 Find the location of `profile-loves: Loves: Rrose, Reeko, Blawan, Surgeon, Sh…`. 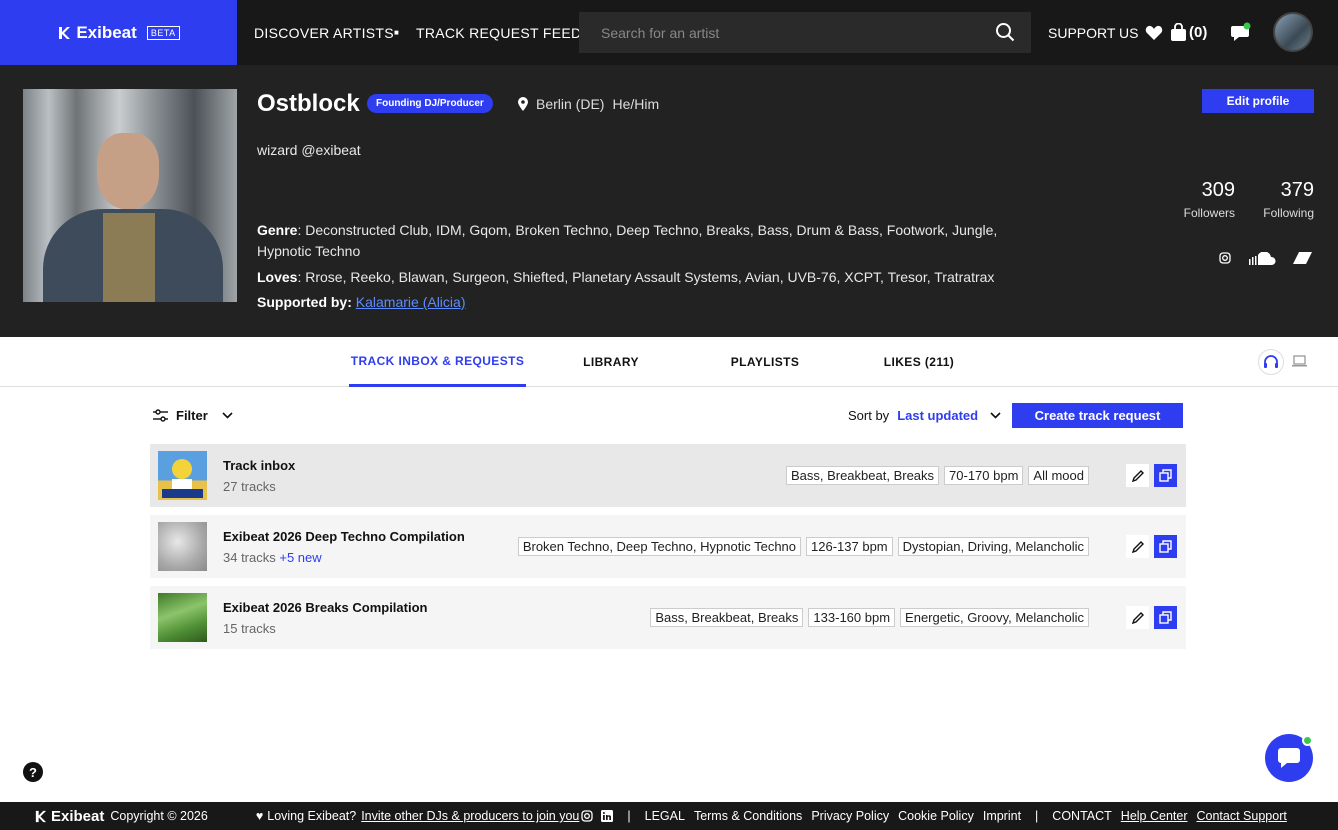

profile-loves: Loves: Rrose, Reeko, Blawan, Surgeon, Sh… is located at coordinates (626, 277).